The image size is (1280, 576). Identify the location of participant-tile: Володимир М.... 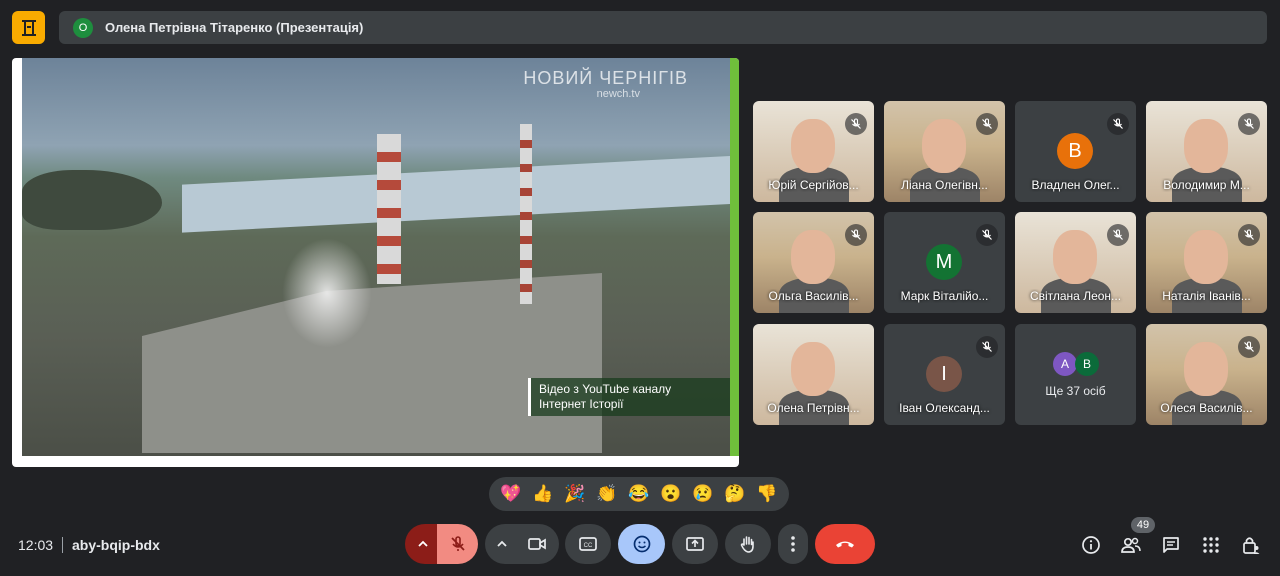
(1206, 151).